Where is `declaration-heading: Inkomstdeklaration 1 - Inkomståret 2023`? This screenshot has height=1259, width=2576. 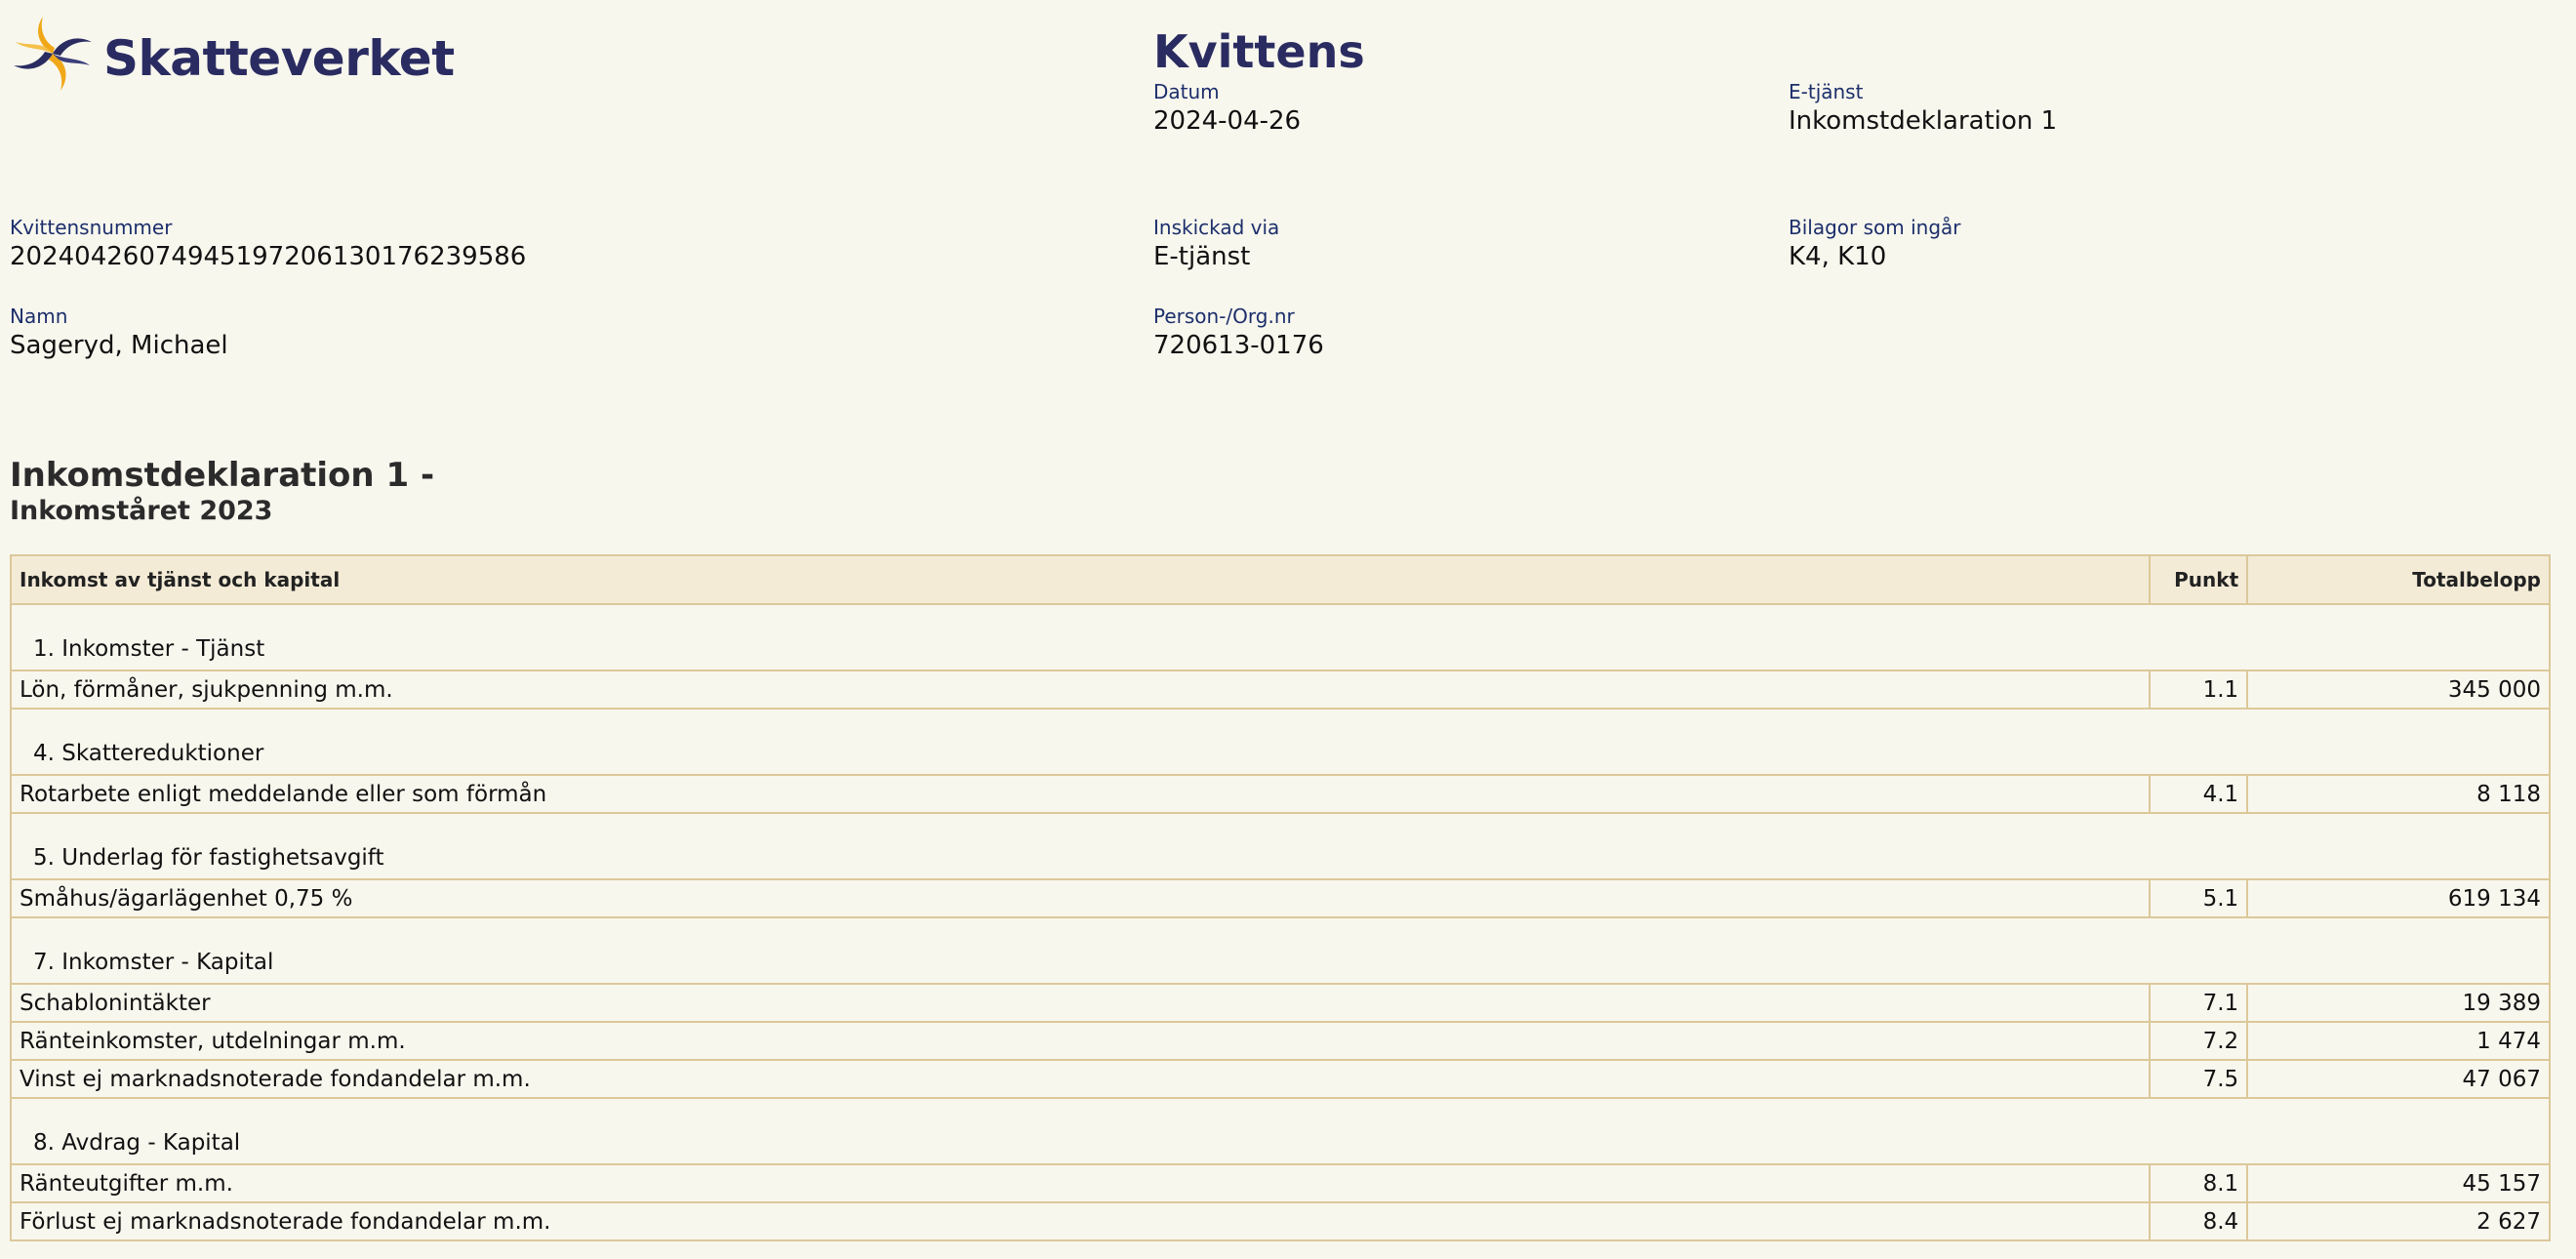
declaration-heading: Inkomstdeklaration 1 - Inkomståret 2023 is located at coordinates (222, 491).